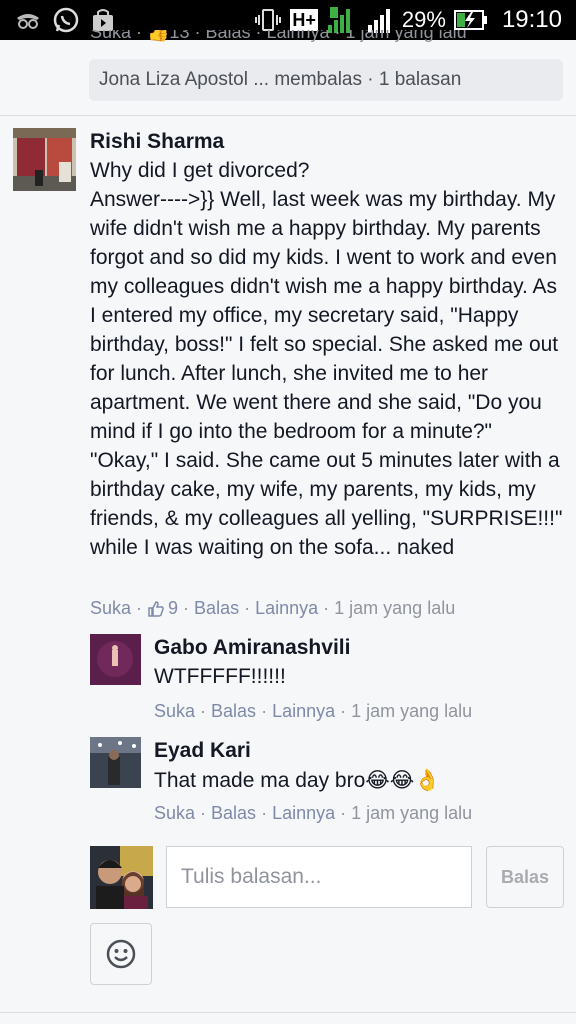 The height and width of the screenshot is (1024, 576). I want to click on whatsapp-icon, so click(66, 20).